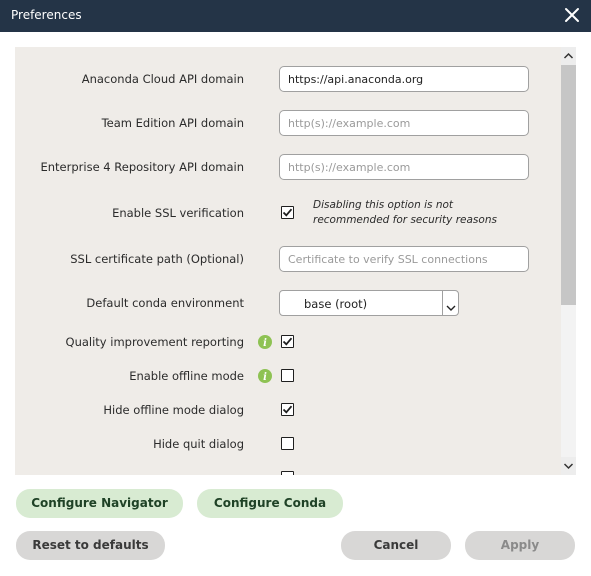 This screenshot has width=591, height=576. I want to click on offline-checkbox, so click(287, 375).